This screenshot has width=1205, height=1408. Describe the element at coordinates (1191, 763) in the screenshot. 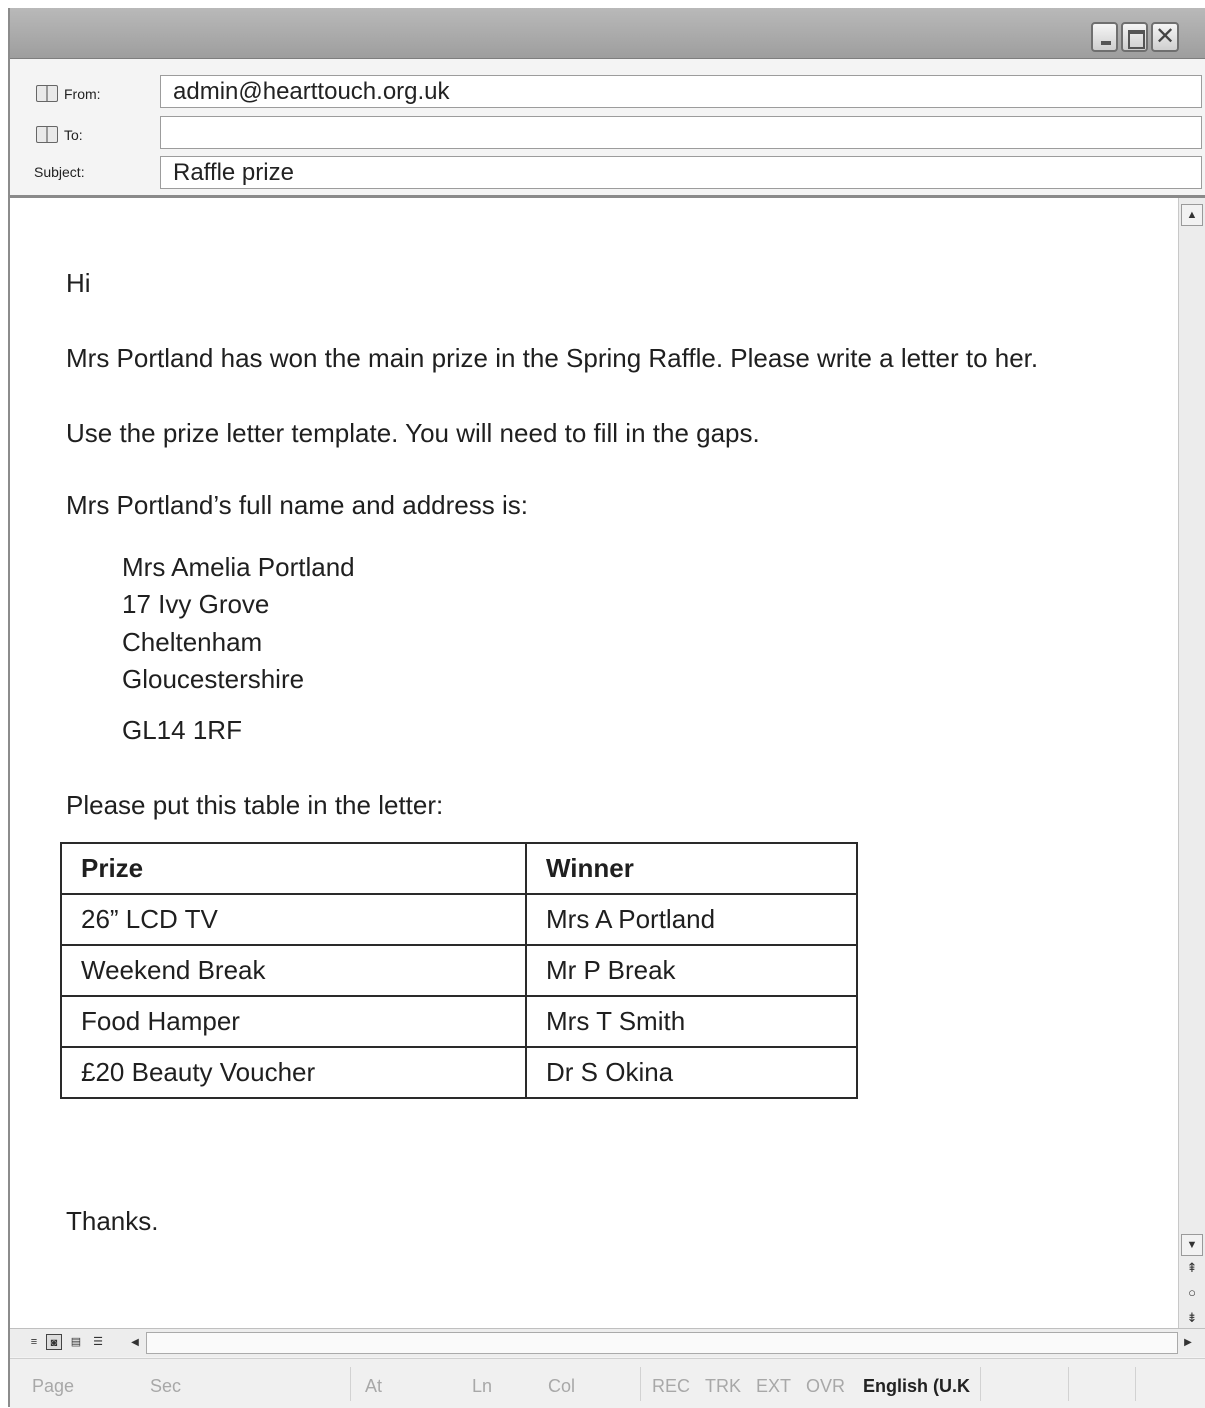

I see `vertical-scrollbar: ▲ ▼ ⇞ ○ ⇟` at that location.